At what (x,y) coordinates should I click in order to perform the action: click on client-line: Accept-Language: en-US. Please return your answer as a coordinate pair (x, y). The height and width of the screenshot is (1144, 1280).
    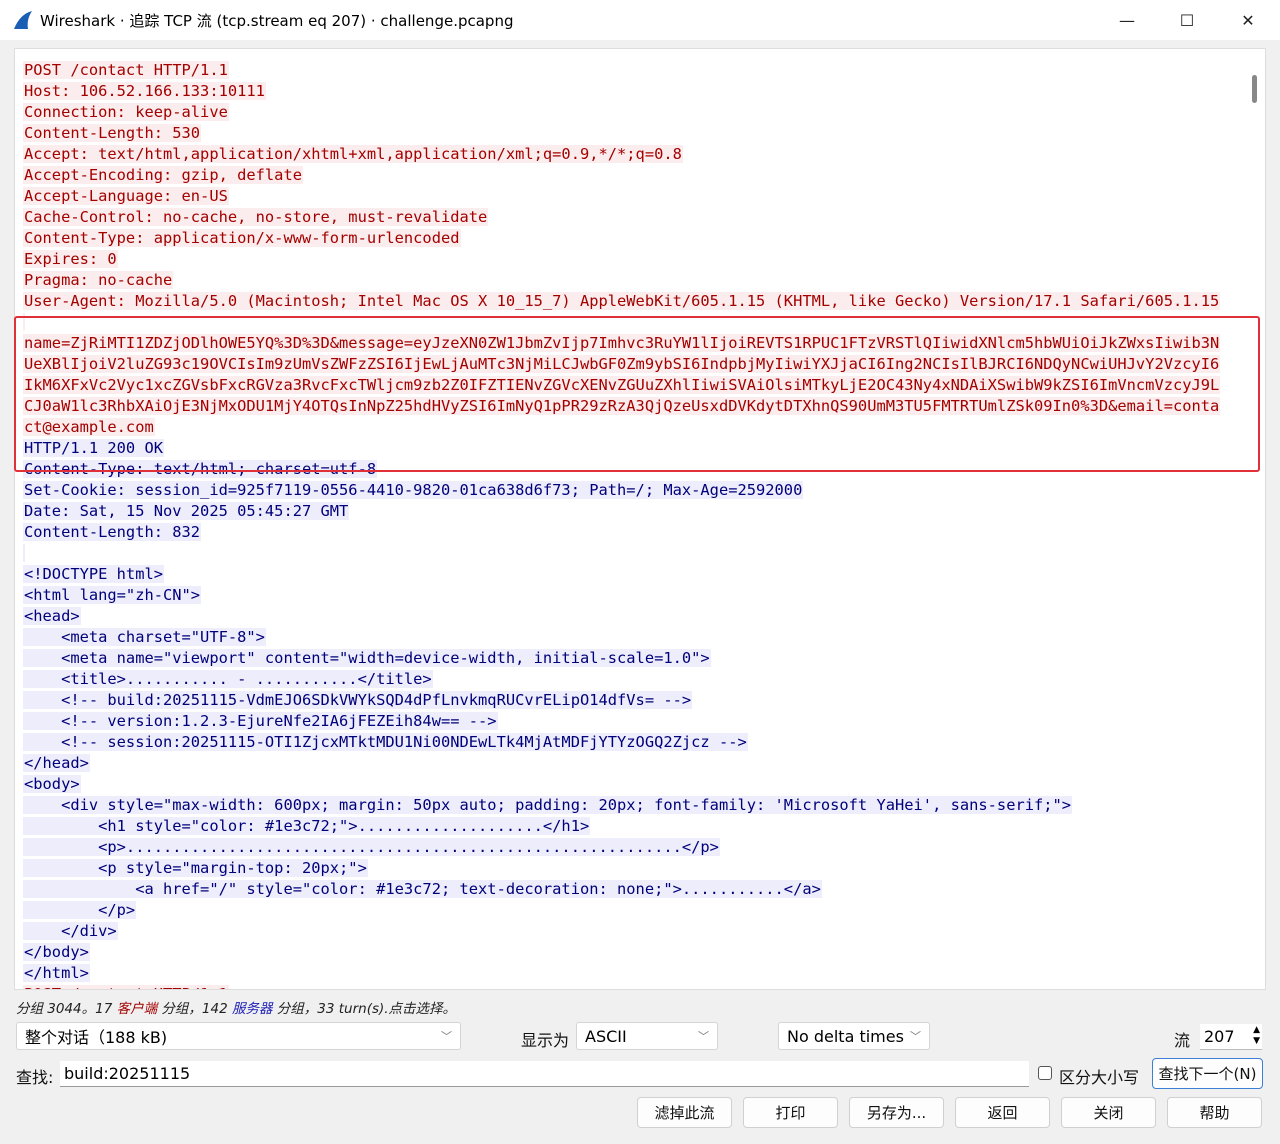
    Looking at the image, I should click on (621, 196).